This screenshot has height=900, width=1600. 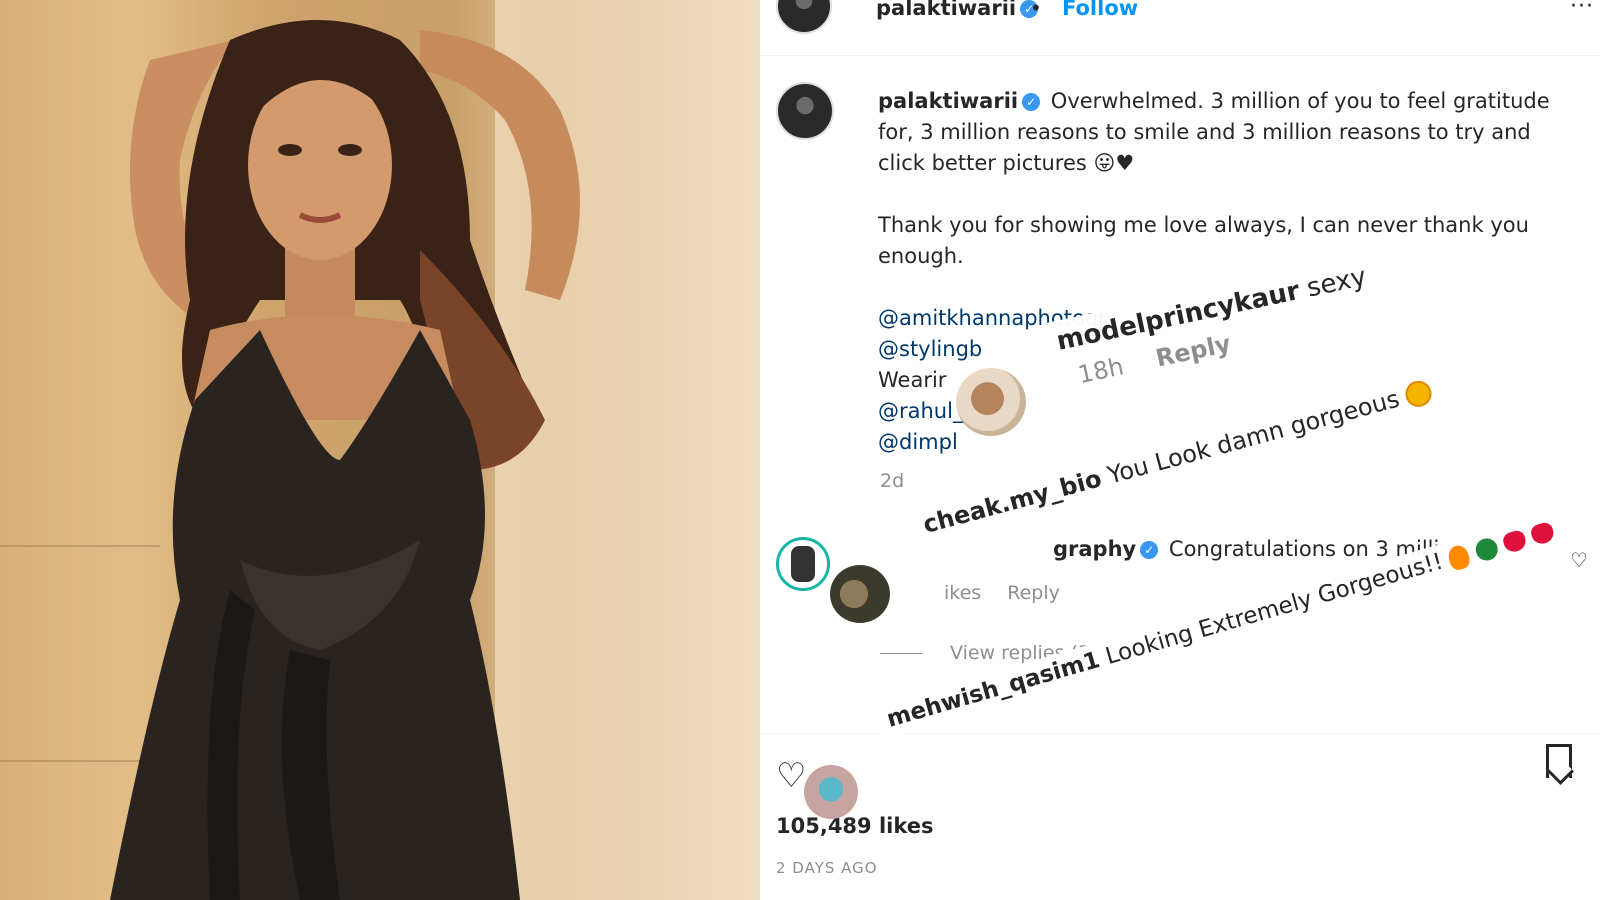 What do you see at coordinates (1486, 549) in the screenshot?
I see `rose-emoji-icon` at bounding box center [1486, 549].